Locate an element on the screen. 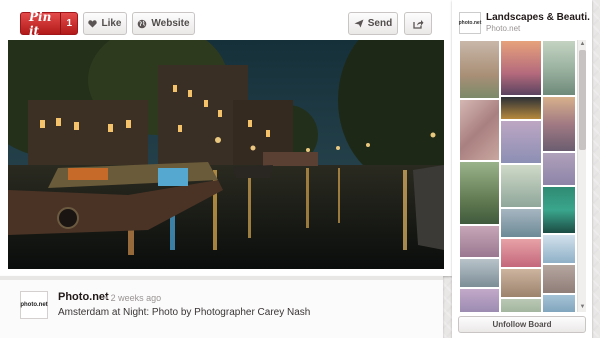 The height and width of the screenshot is (338, 600). share-icon is located at coordinates (418, 24).